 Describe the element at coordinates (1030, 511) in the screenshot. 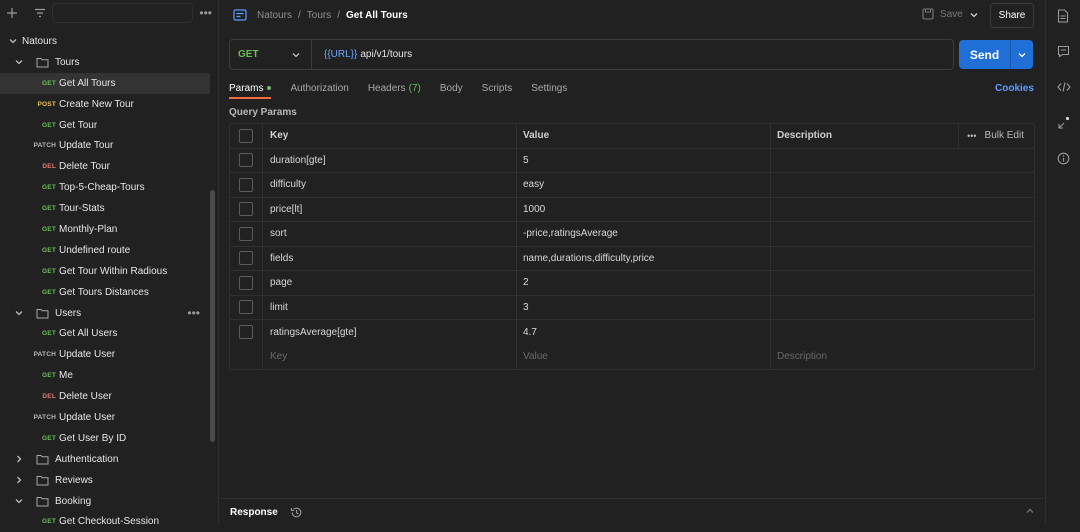

I see `chevron-up-icon` at that location.